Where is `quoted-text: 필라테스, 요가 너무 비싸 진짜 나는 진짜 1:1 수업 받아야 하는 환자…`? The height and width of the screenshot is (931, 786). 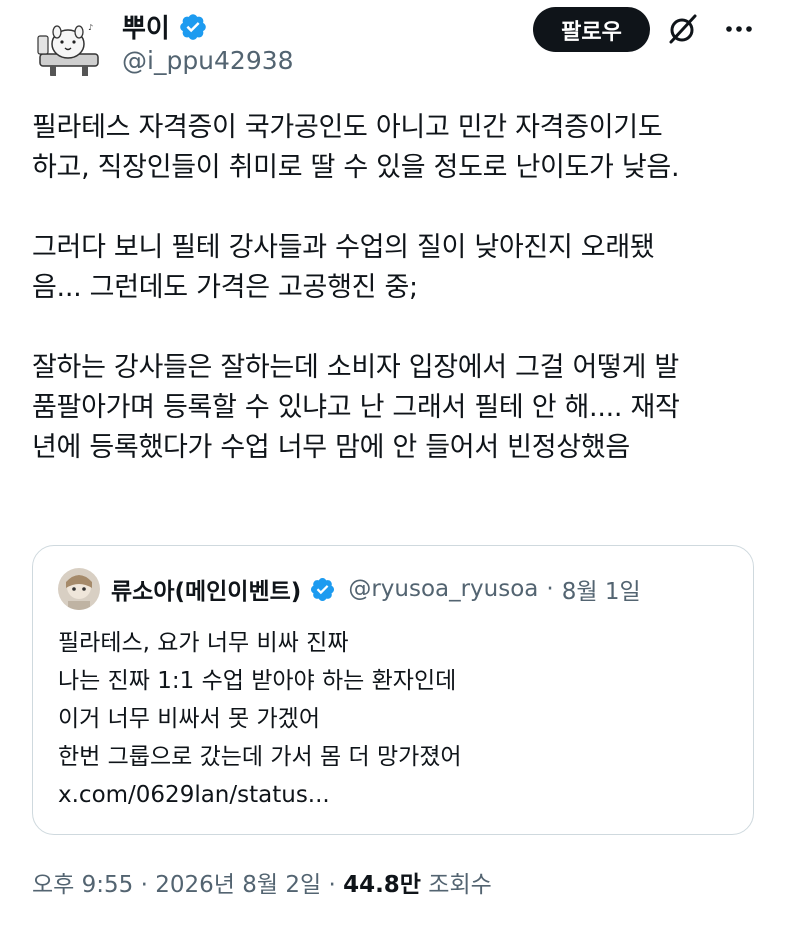 quoted-text: 필라테스, 요가 너무 비싸 진짜 나는 진짜 1:1 수업 받아야 하는 환자… is located at coordinates (260, 719).